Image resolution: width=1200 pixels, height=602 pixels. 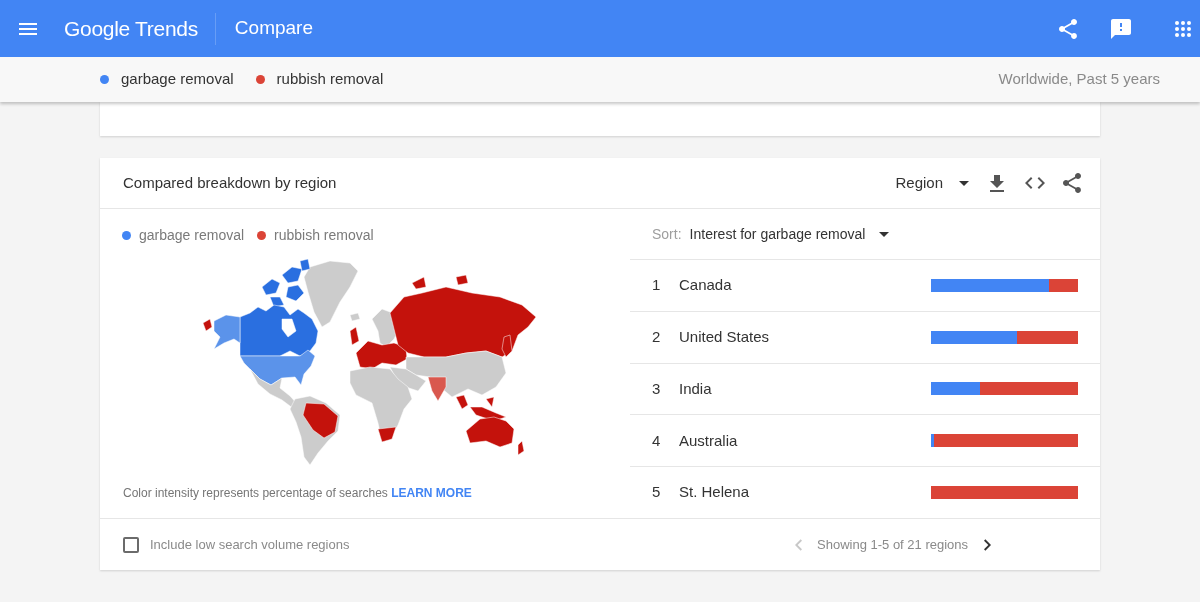 I want to click on share-button, so click(x=1072, y=183).